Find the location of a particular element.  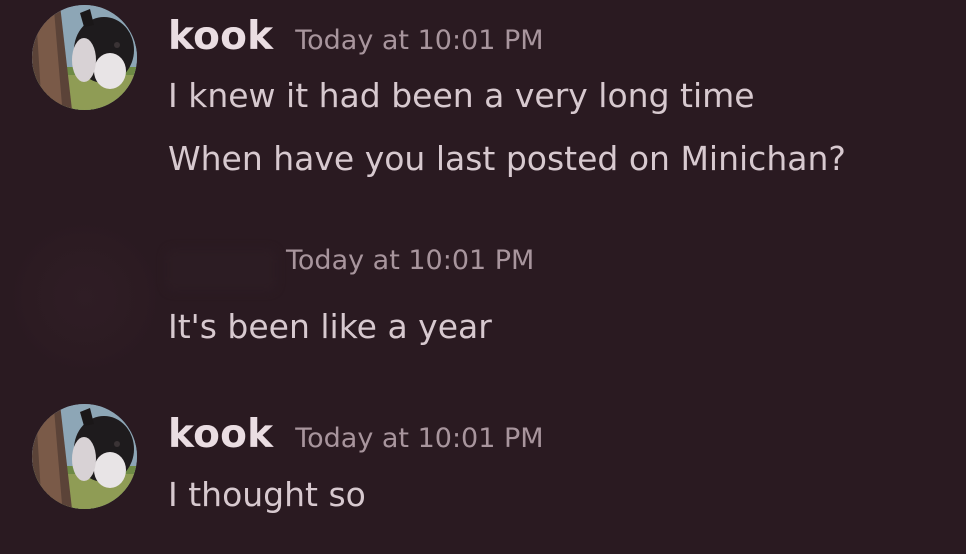

message-header: Today at 10:01 PM is located at coordinates (410, 270).